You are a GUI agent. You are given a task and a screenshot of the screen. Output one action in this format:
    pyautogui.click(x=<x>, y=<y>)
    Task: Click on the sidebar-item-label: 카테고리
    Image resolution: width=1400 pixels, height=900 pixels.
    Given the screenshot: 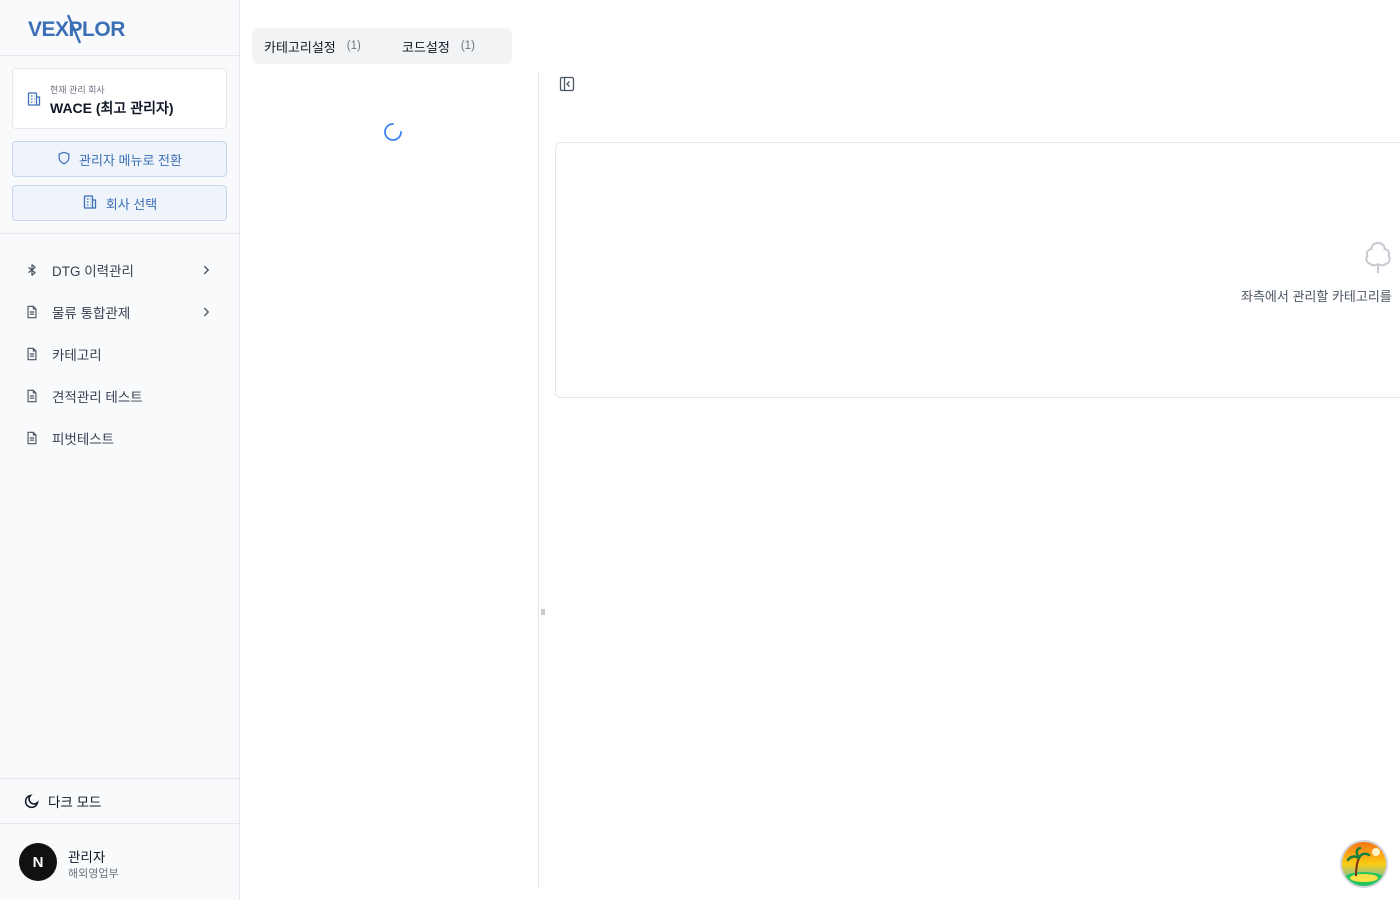 What is the action you would take?
    pyautogui.click(x=77, y=355)
    